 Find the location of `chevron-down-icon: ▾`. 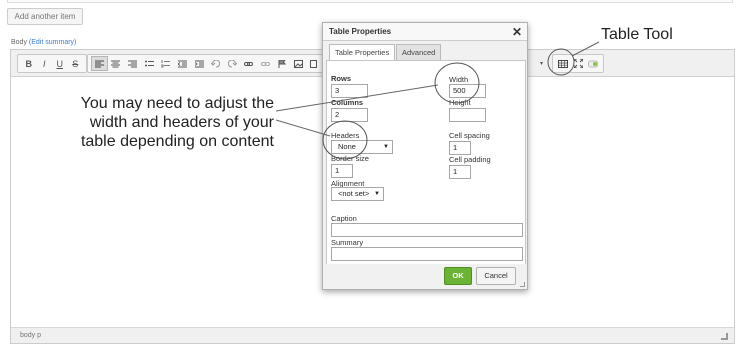

chevron-down-icon: ▾ is located at coordinates (542, 64).